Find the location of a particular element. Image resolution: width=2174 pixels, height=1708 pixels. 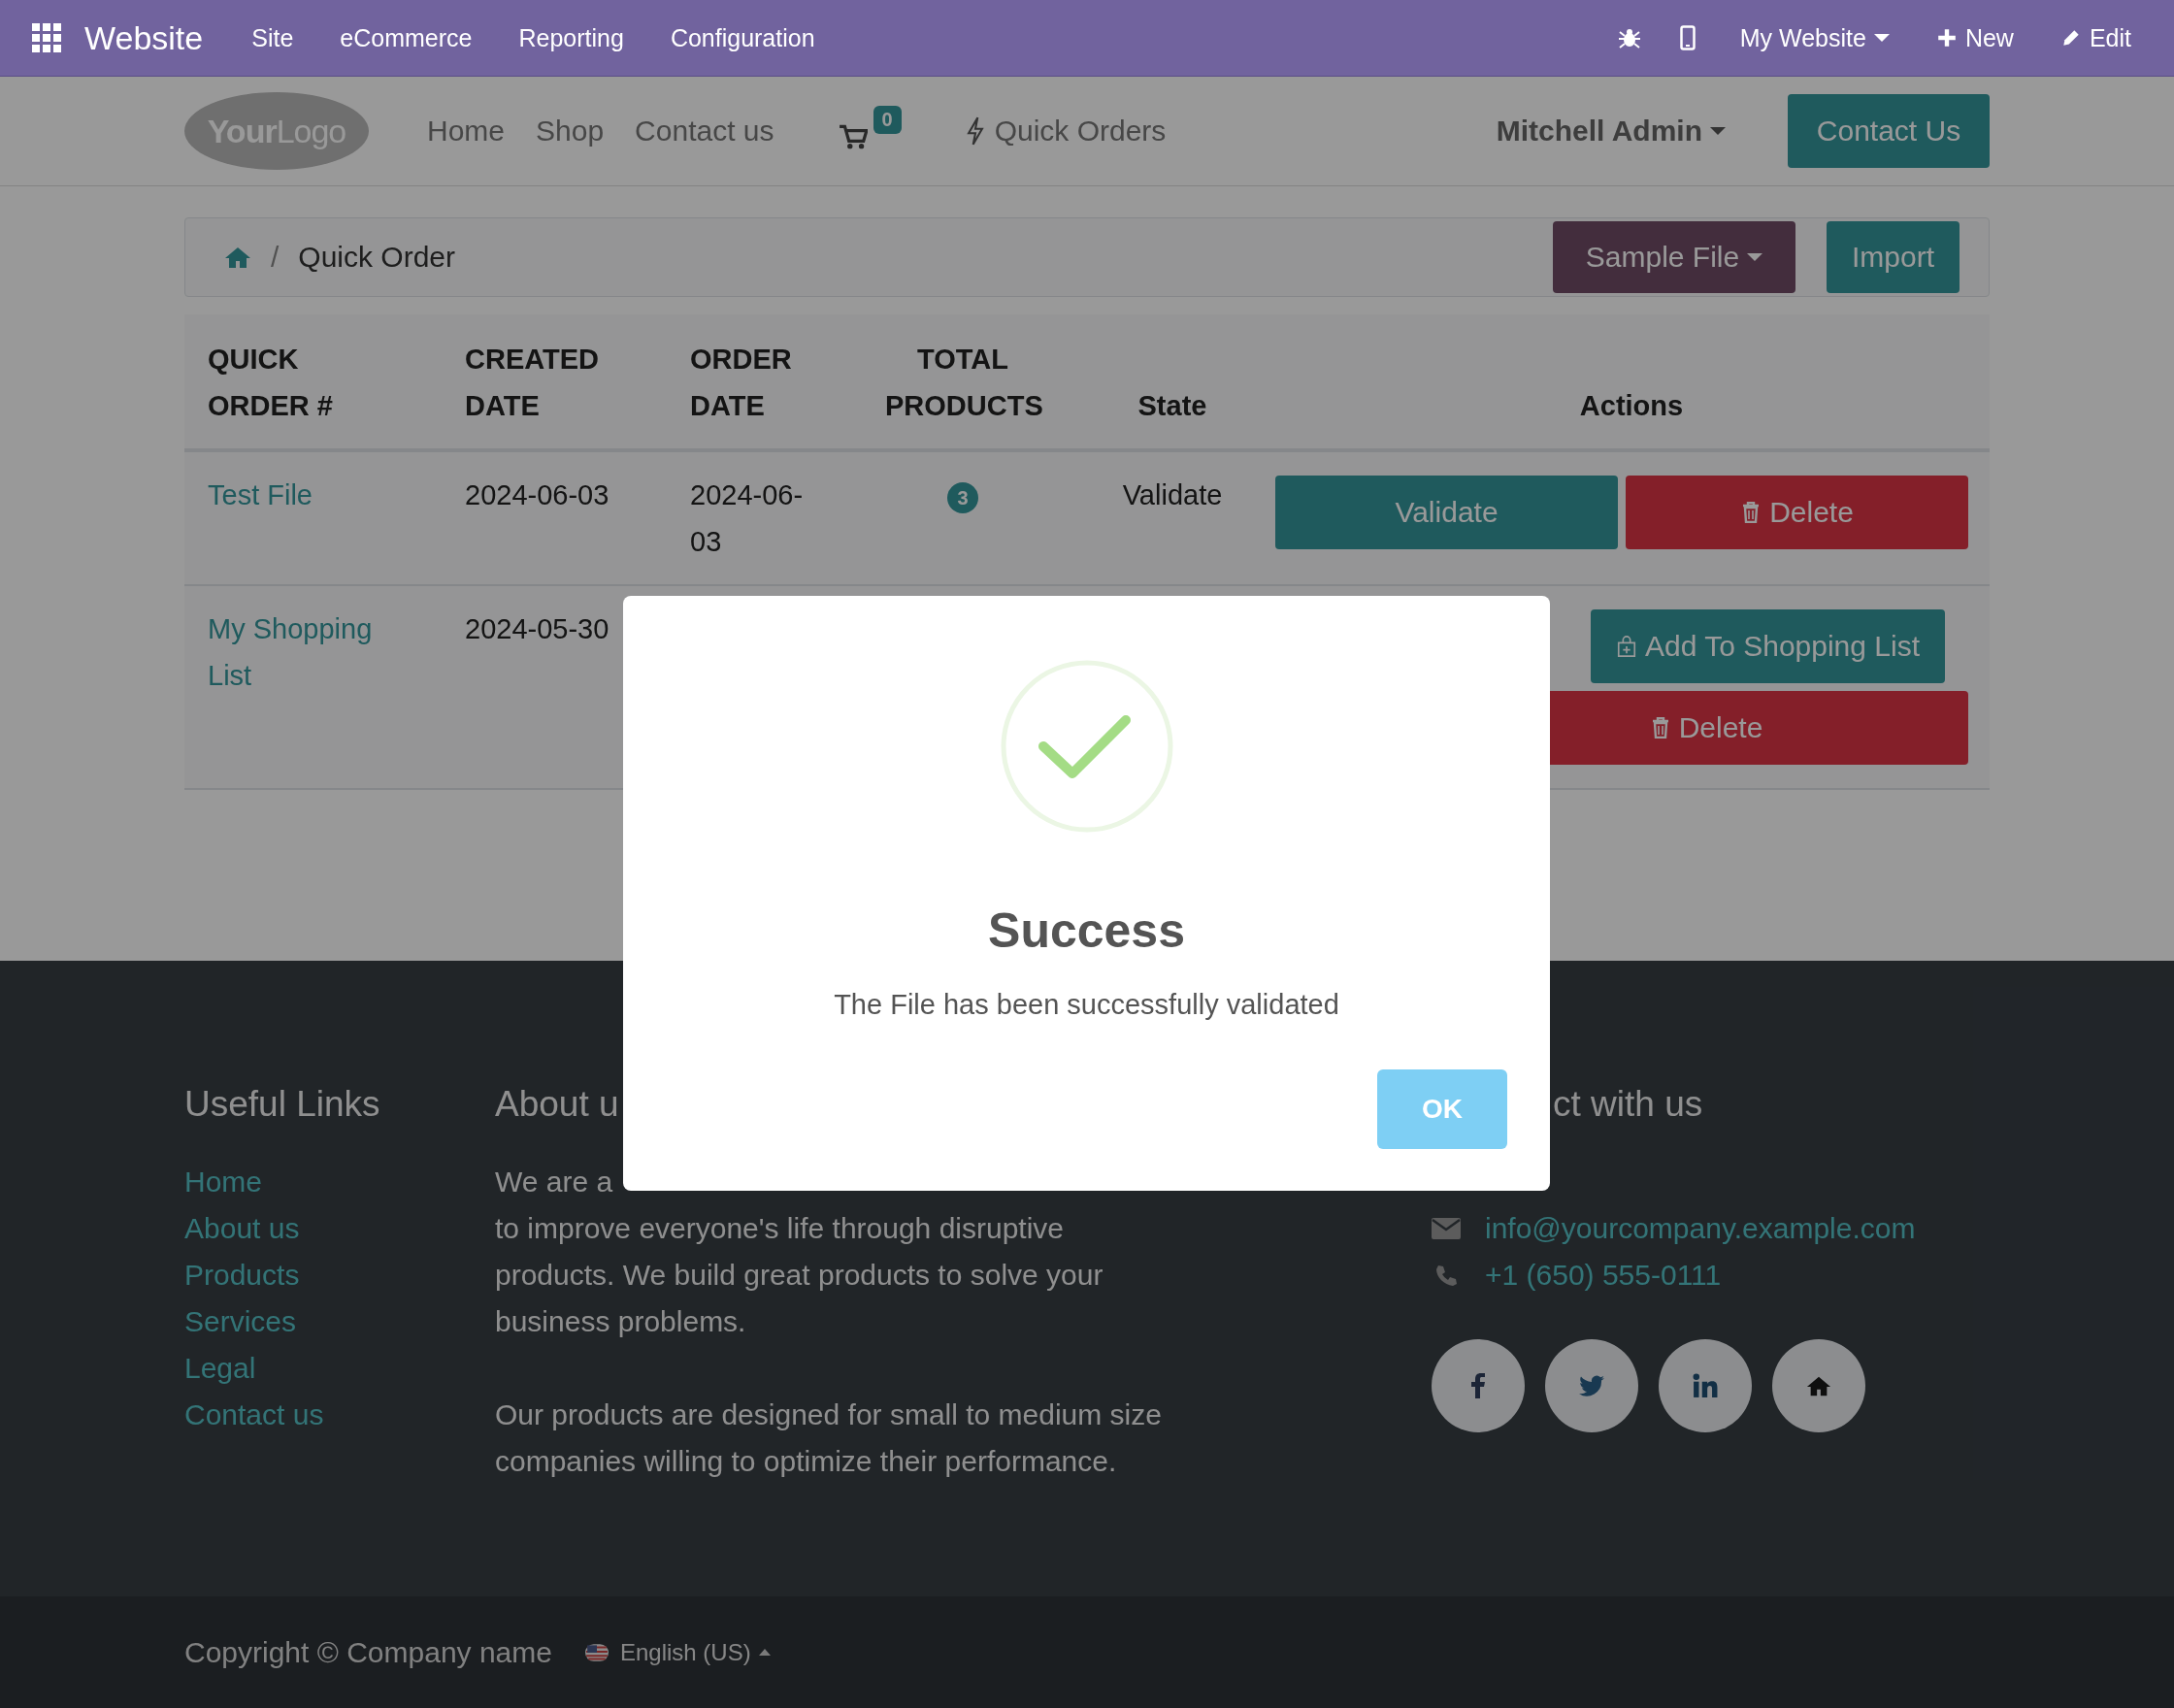

menu-item: eCommerce is located at coordinates (406, 38).